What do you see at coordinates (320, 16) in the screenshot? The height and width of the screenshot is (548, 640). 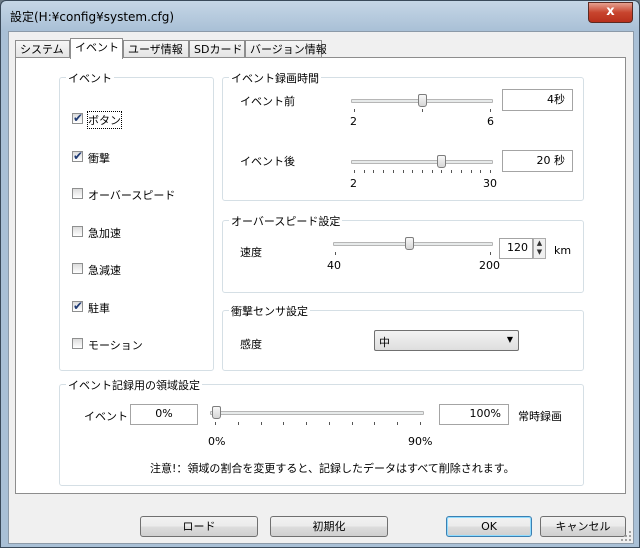 I see `title-bar: 設定(H:¥config¥system.cfg) x` at bounding box center [320, 16].